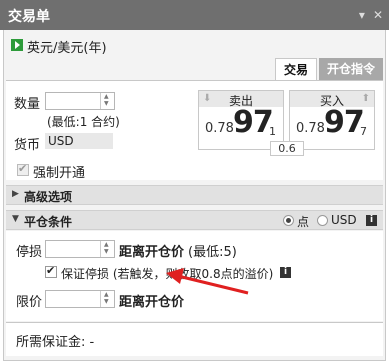  Describe the element at coordinates (344, 122) in the screenshot. I see `buy-price-big: 97` at that location.